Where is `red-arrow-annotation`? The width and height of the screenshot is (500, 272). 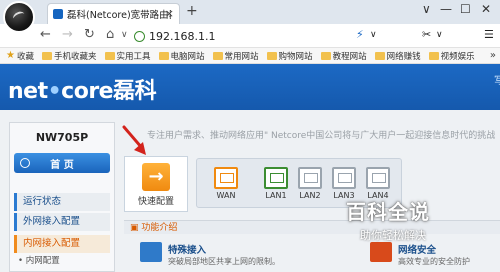 red-arrow-annotation is located at coordinates (134, 140).